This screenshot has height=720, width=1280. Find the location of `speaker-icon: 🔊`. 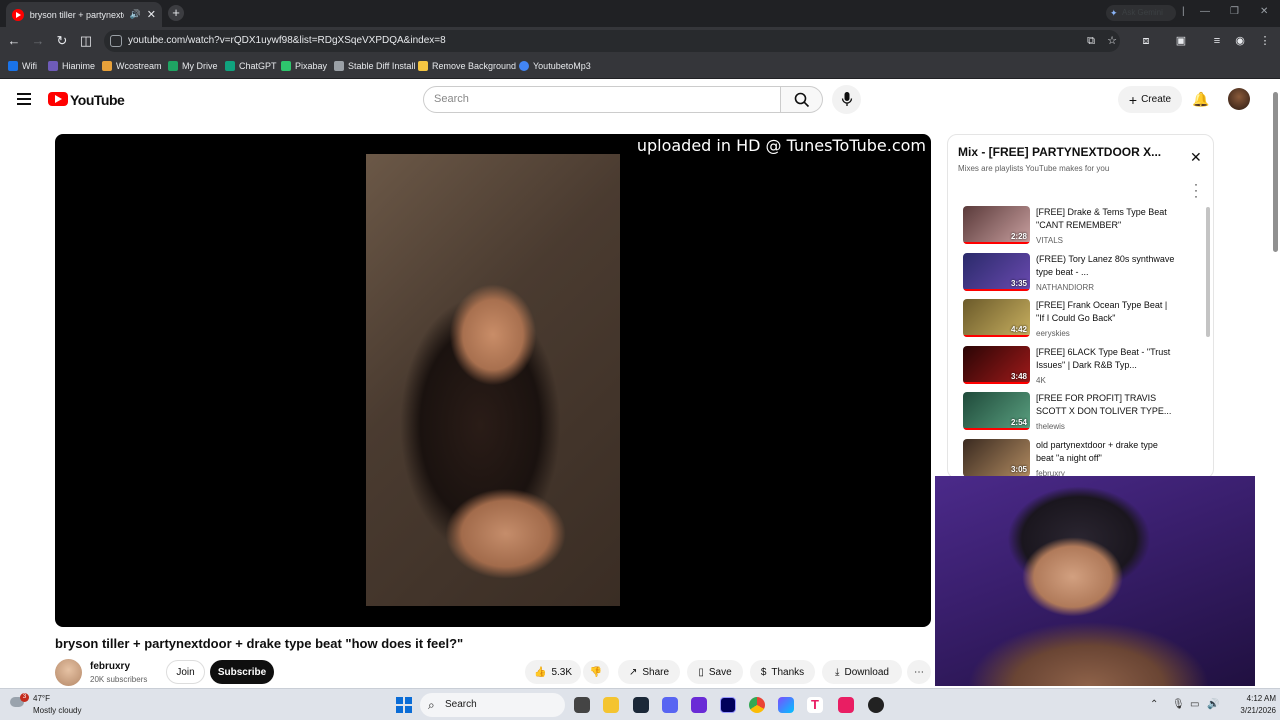

speaker-icon: 🔊 is located at coordinates (135, 14).